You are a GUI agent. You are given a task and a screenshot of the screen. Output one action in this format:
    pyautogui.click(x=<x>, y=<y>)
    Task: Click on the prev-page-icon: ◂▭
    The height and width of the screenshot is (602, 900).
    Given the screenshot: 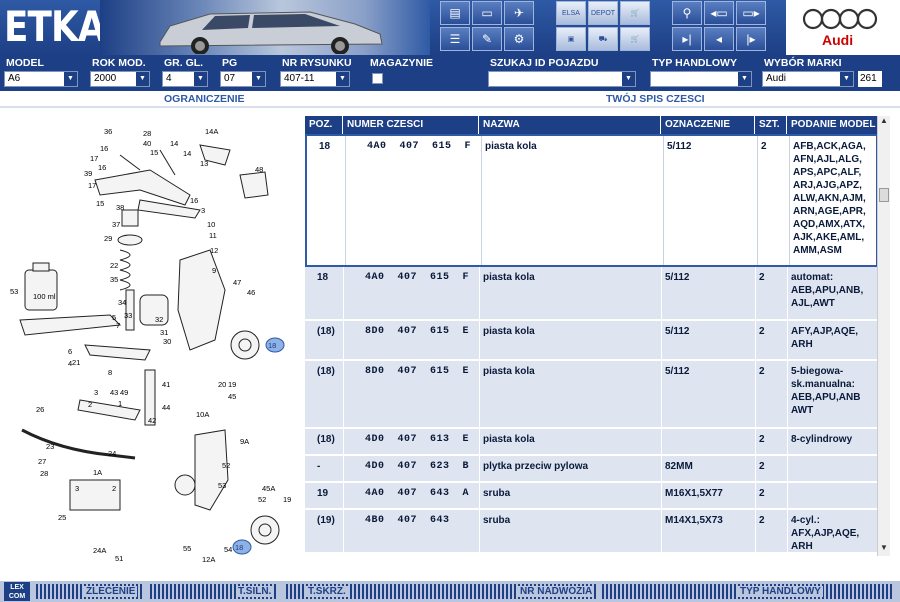 What is the action you would take?
    pyautogui.click(x=719, y=13)
    